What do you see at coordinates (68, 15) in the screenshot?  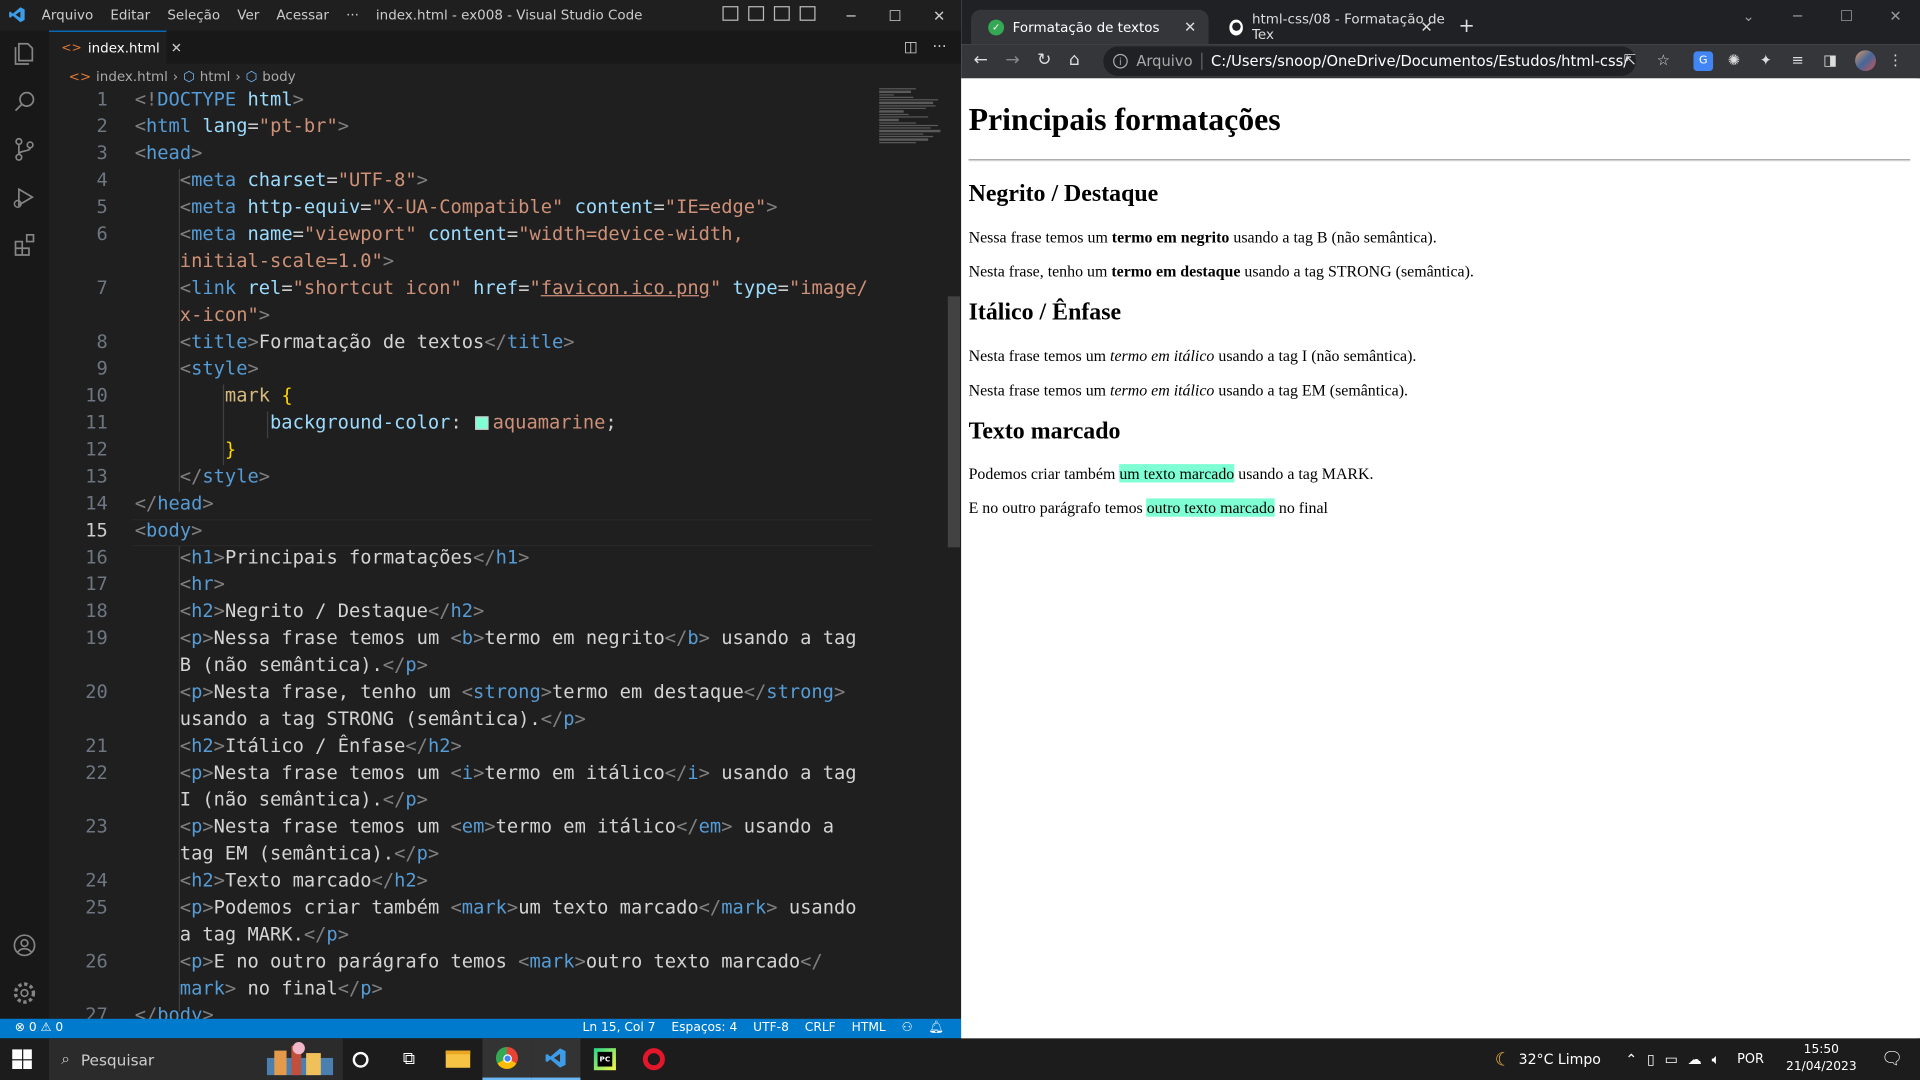 I see `menu-arquivo: Arquivo` at bounding box center [68, 15].